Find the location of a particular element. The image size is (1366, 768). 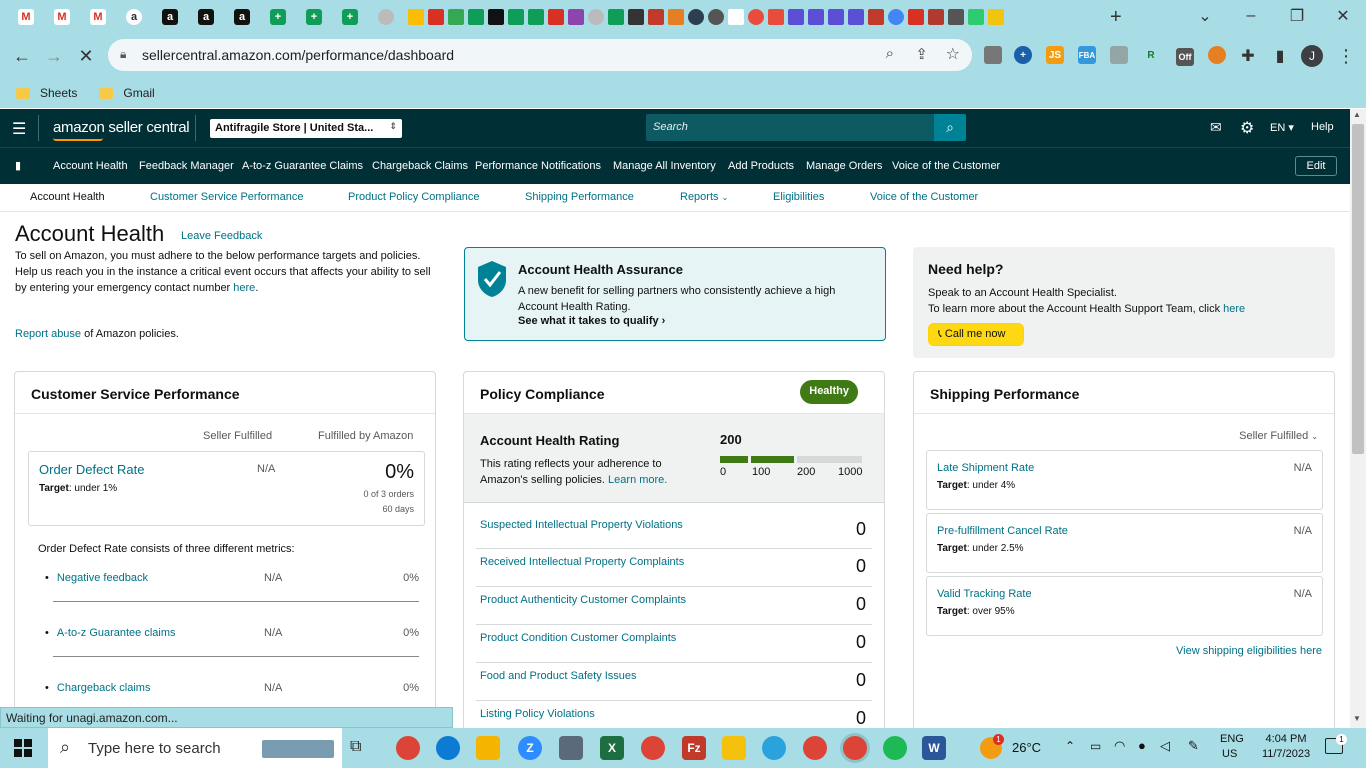

off-extension-icon: Off is located at coordinates (1185, 57).